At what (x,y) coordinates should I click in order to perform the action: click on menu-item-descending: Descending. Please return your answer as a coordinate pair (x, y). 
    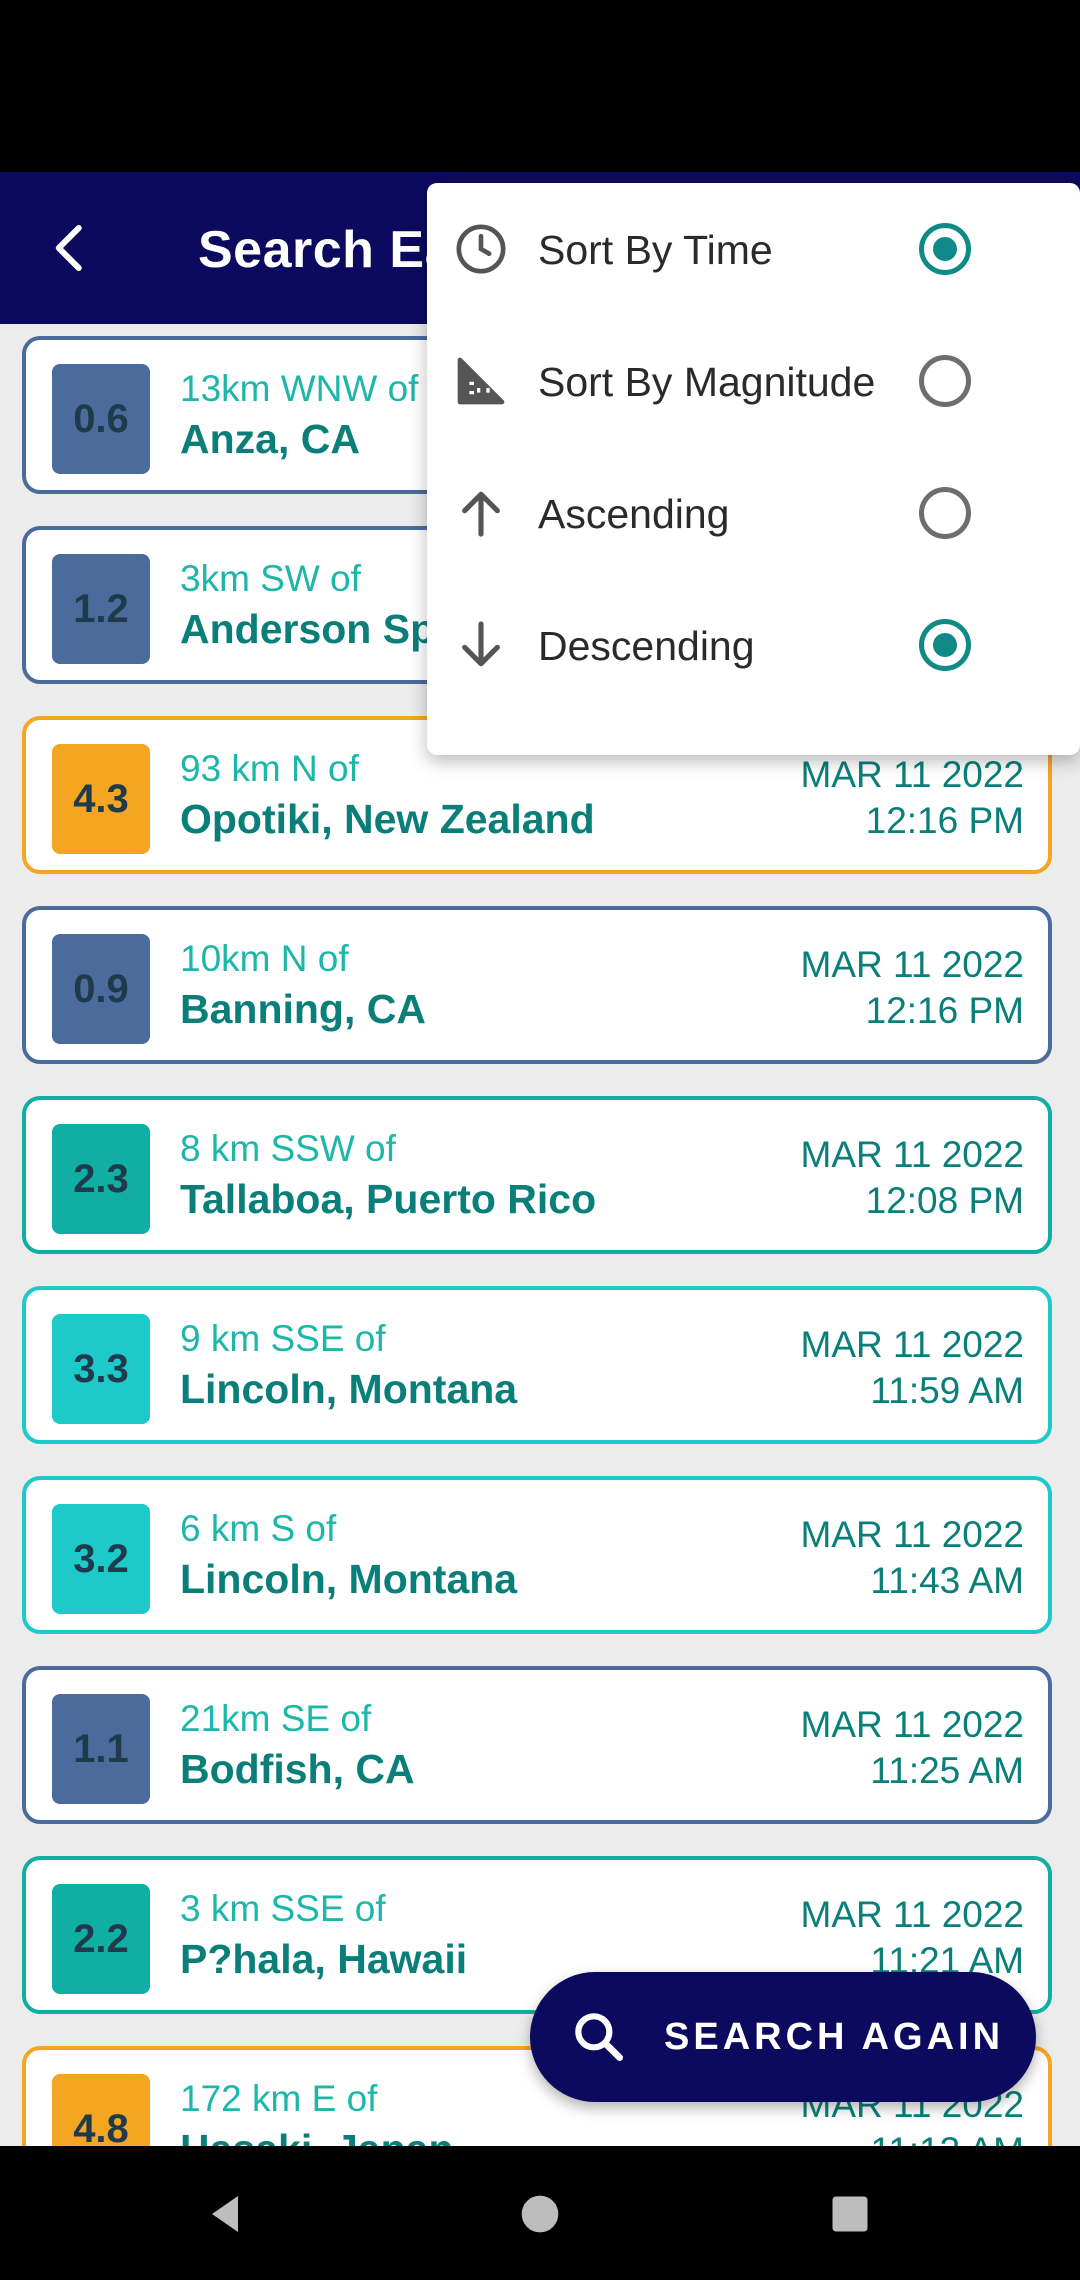
    Looking at the image, I should click on (753, 645).